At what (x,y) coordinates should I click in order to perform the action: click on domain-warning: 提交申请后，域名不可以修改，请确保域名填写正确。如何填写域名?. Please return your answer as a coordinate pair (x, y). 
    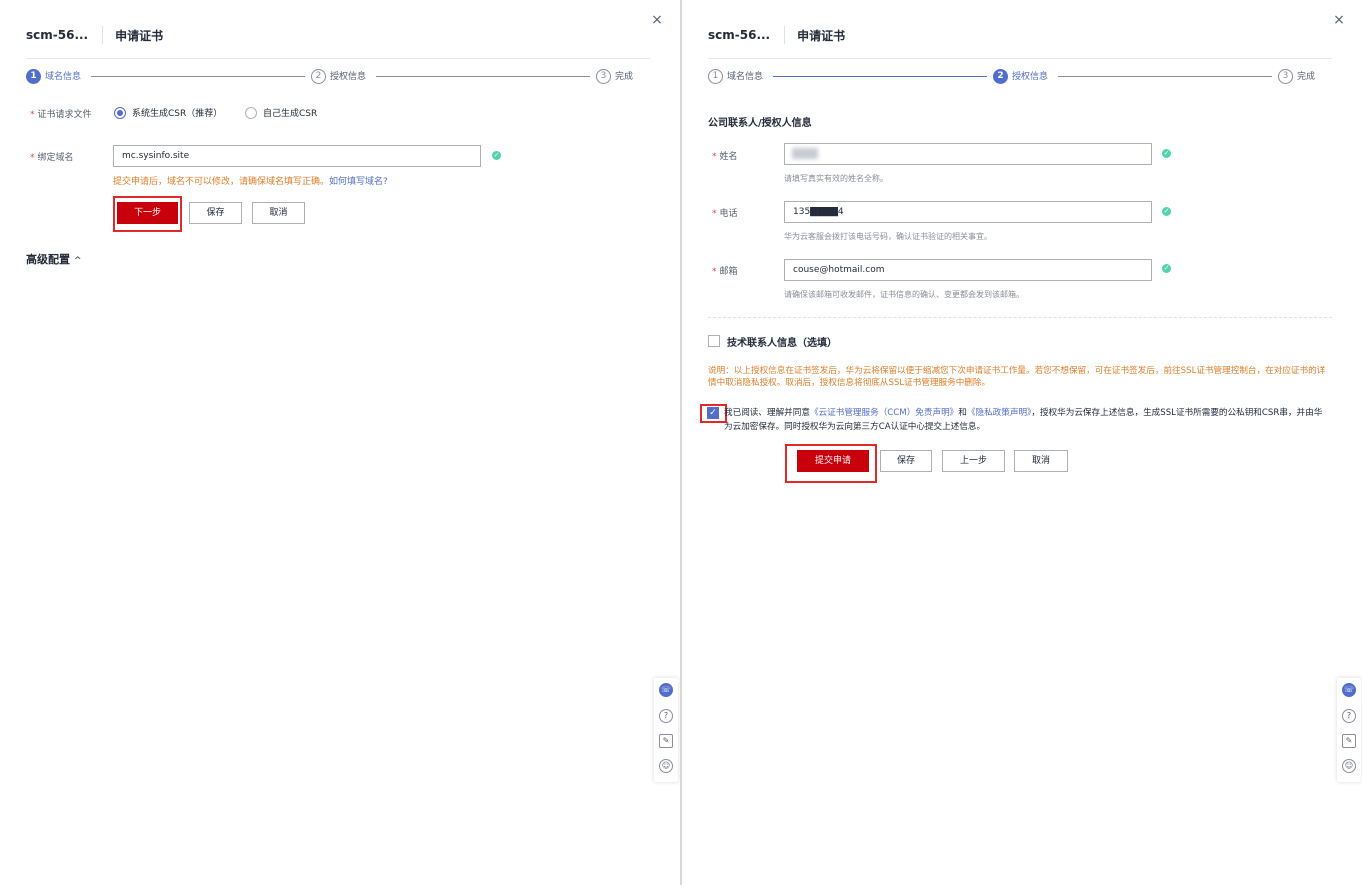
    Looking at the image, I should click on (250, 182).